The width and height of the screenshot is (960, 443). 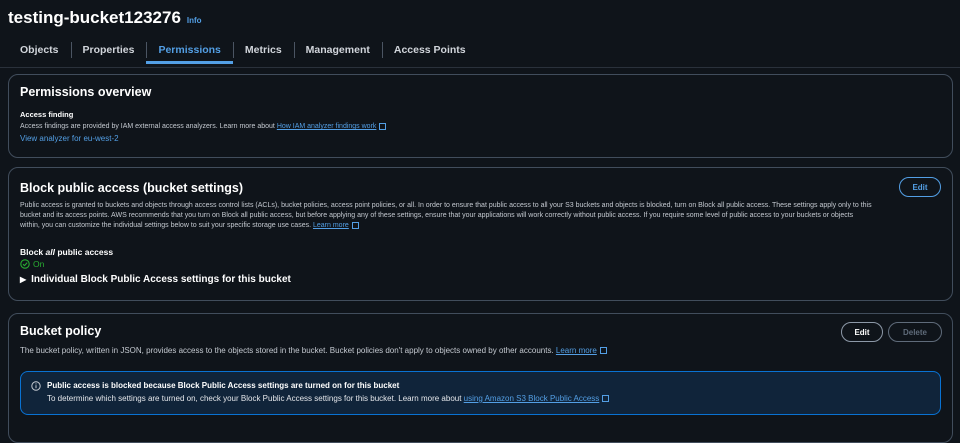 What do you see at coordinates (532, 398) in the screenshot?
I see `block-public-access-docs-link: using Amazon S3 Block Public Access` at bounding box center [532, 398].